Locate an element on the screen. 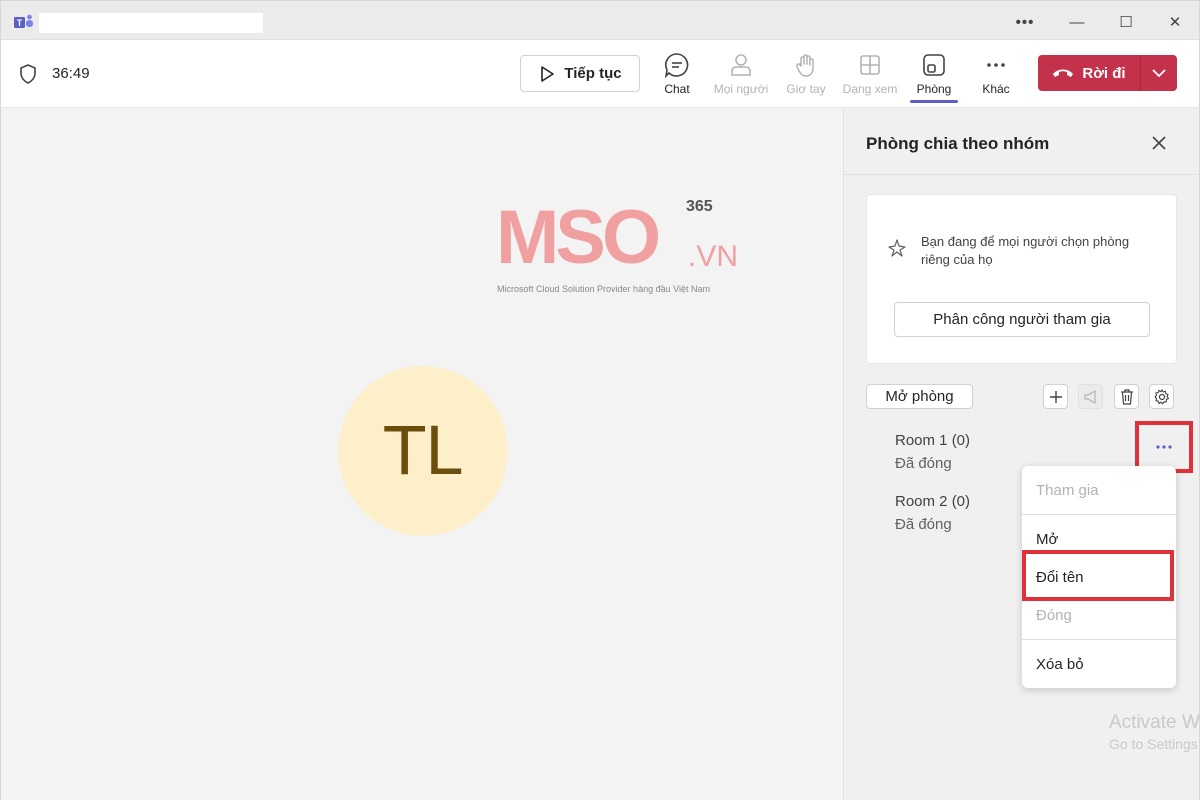  room-list-item: Room 2 (0) Đã đóng is located at coordinates (932, 513).